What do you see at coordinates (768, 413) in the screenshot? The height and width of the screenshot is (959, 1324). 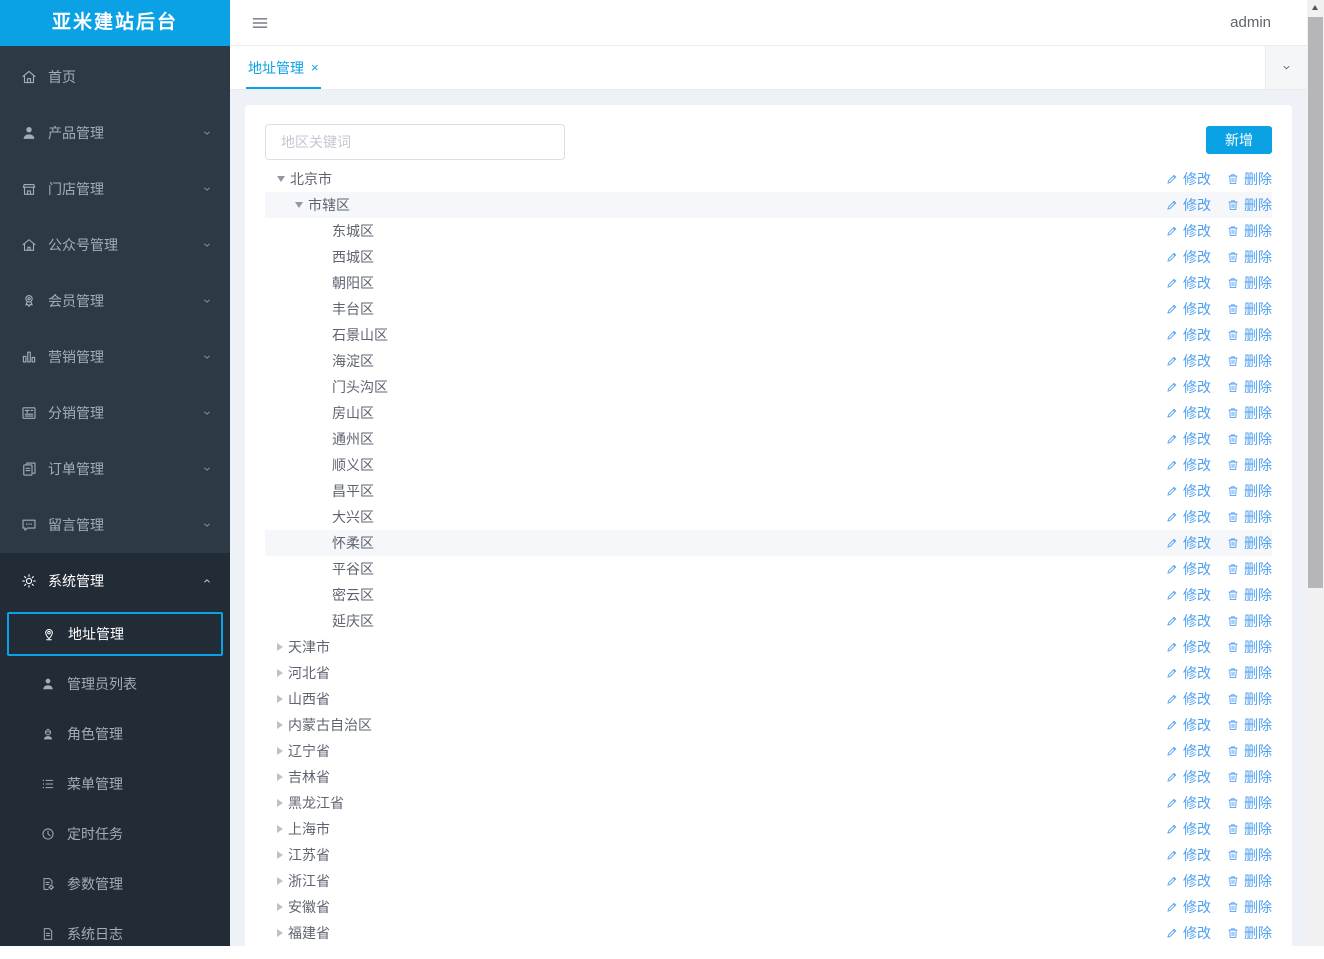 I see `tree-row: 房山区修改删除` at bounding box center [768, 413].